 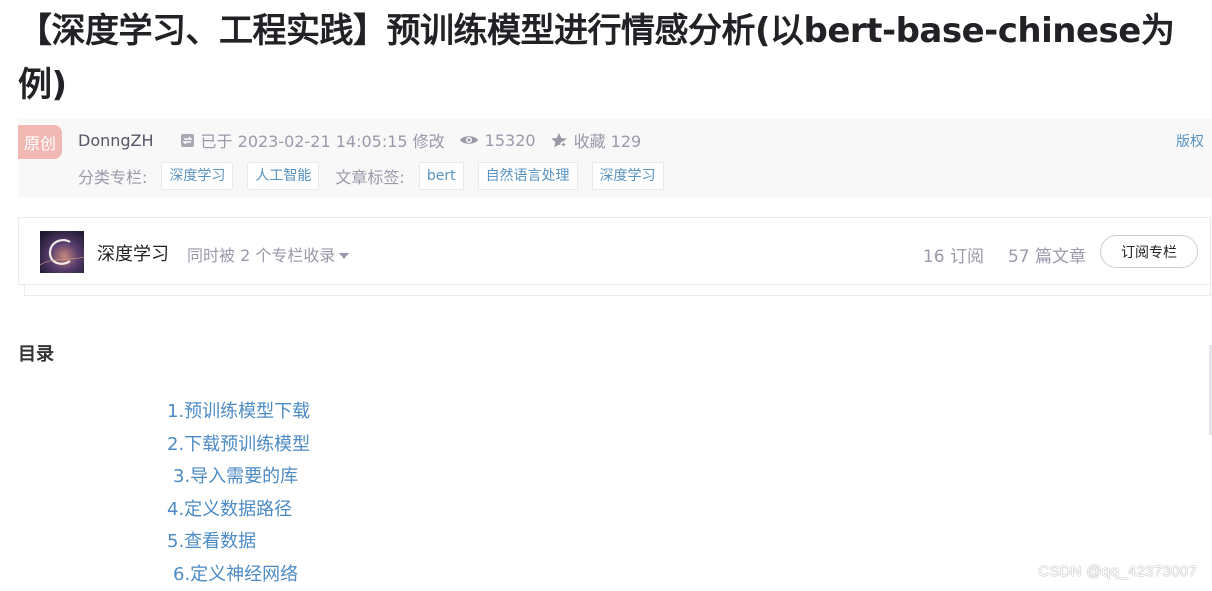 I want to click on column-also-included: 同时被 2 个专栏收录, so click(x=268, y=254).